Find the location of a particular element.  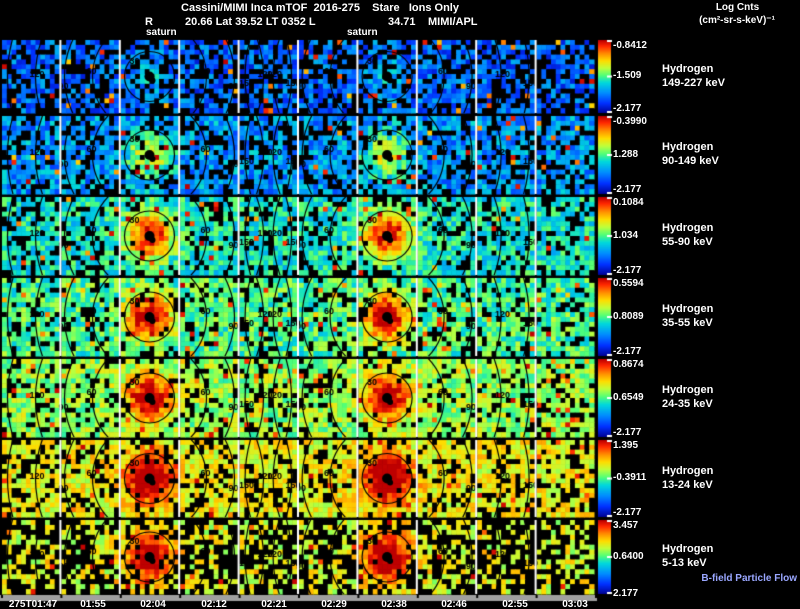

colorbar-mid-label: -1.509 is located at coordinates (627, 75).